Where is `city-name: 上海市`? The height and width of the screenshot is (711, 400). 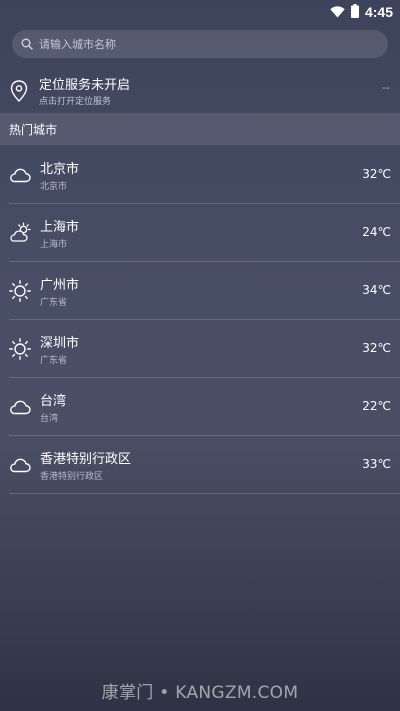 city-name: 上海市 is located at coordinates (60, 227).